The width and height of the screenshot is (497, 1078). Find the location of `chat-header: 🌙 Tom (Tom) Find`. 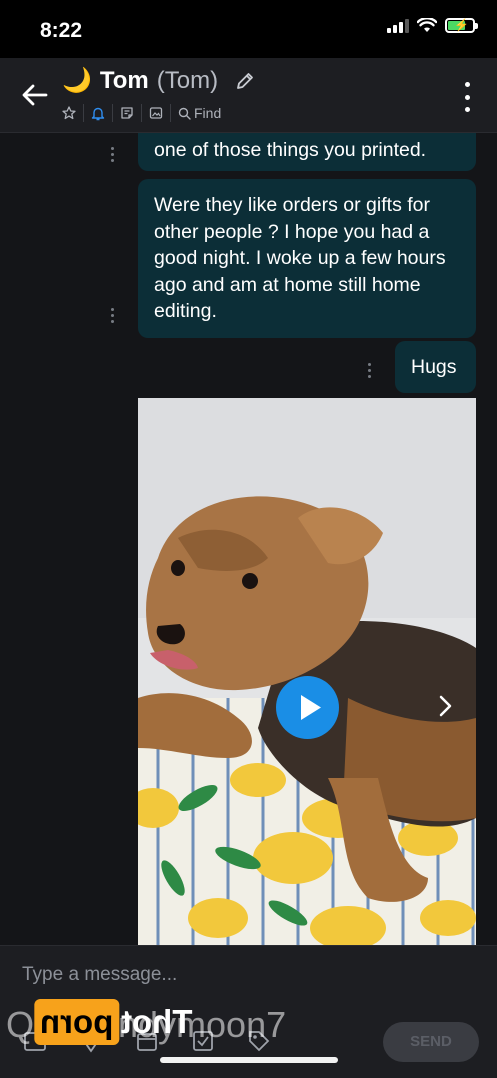

chat-header: 🌙 Tom (Tom) Find is located at coordinates (248, 95).